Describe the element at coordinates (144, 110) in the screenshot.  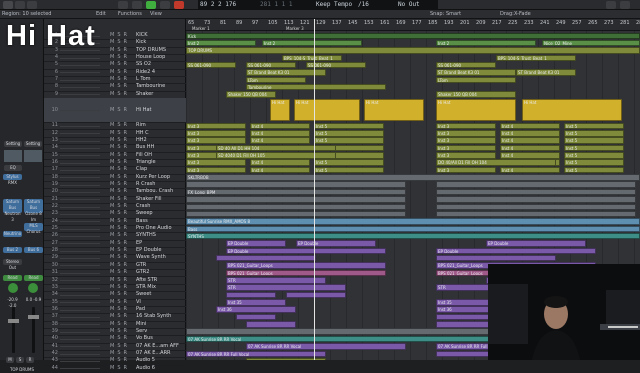
I see `track-name: Hi Hat` at that location.